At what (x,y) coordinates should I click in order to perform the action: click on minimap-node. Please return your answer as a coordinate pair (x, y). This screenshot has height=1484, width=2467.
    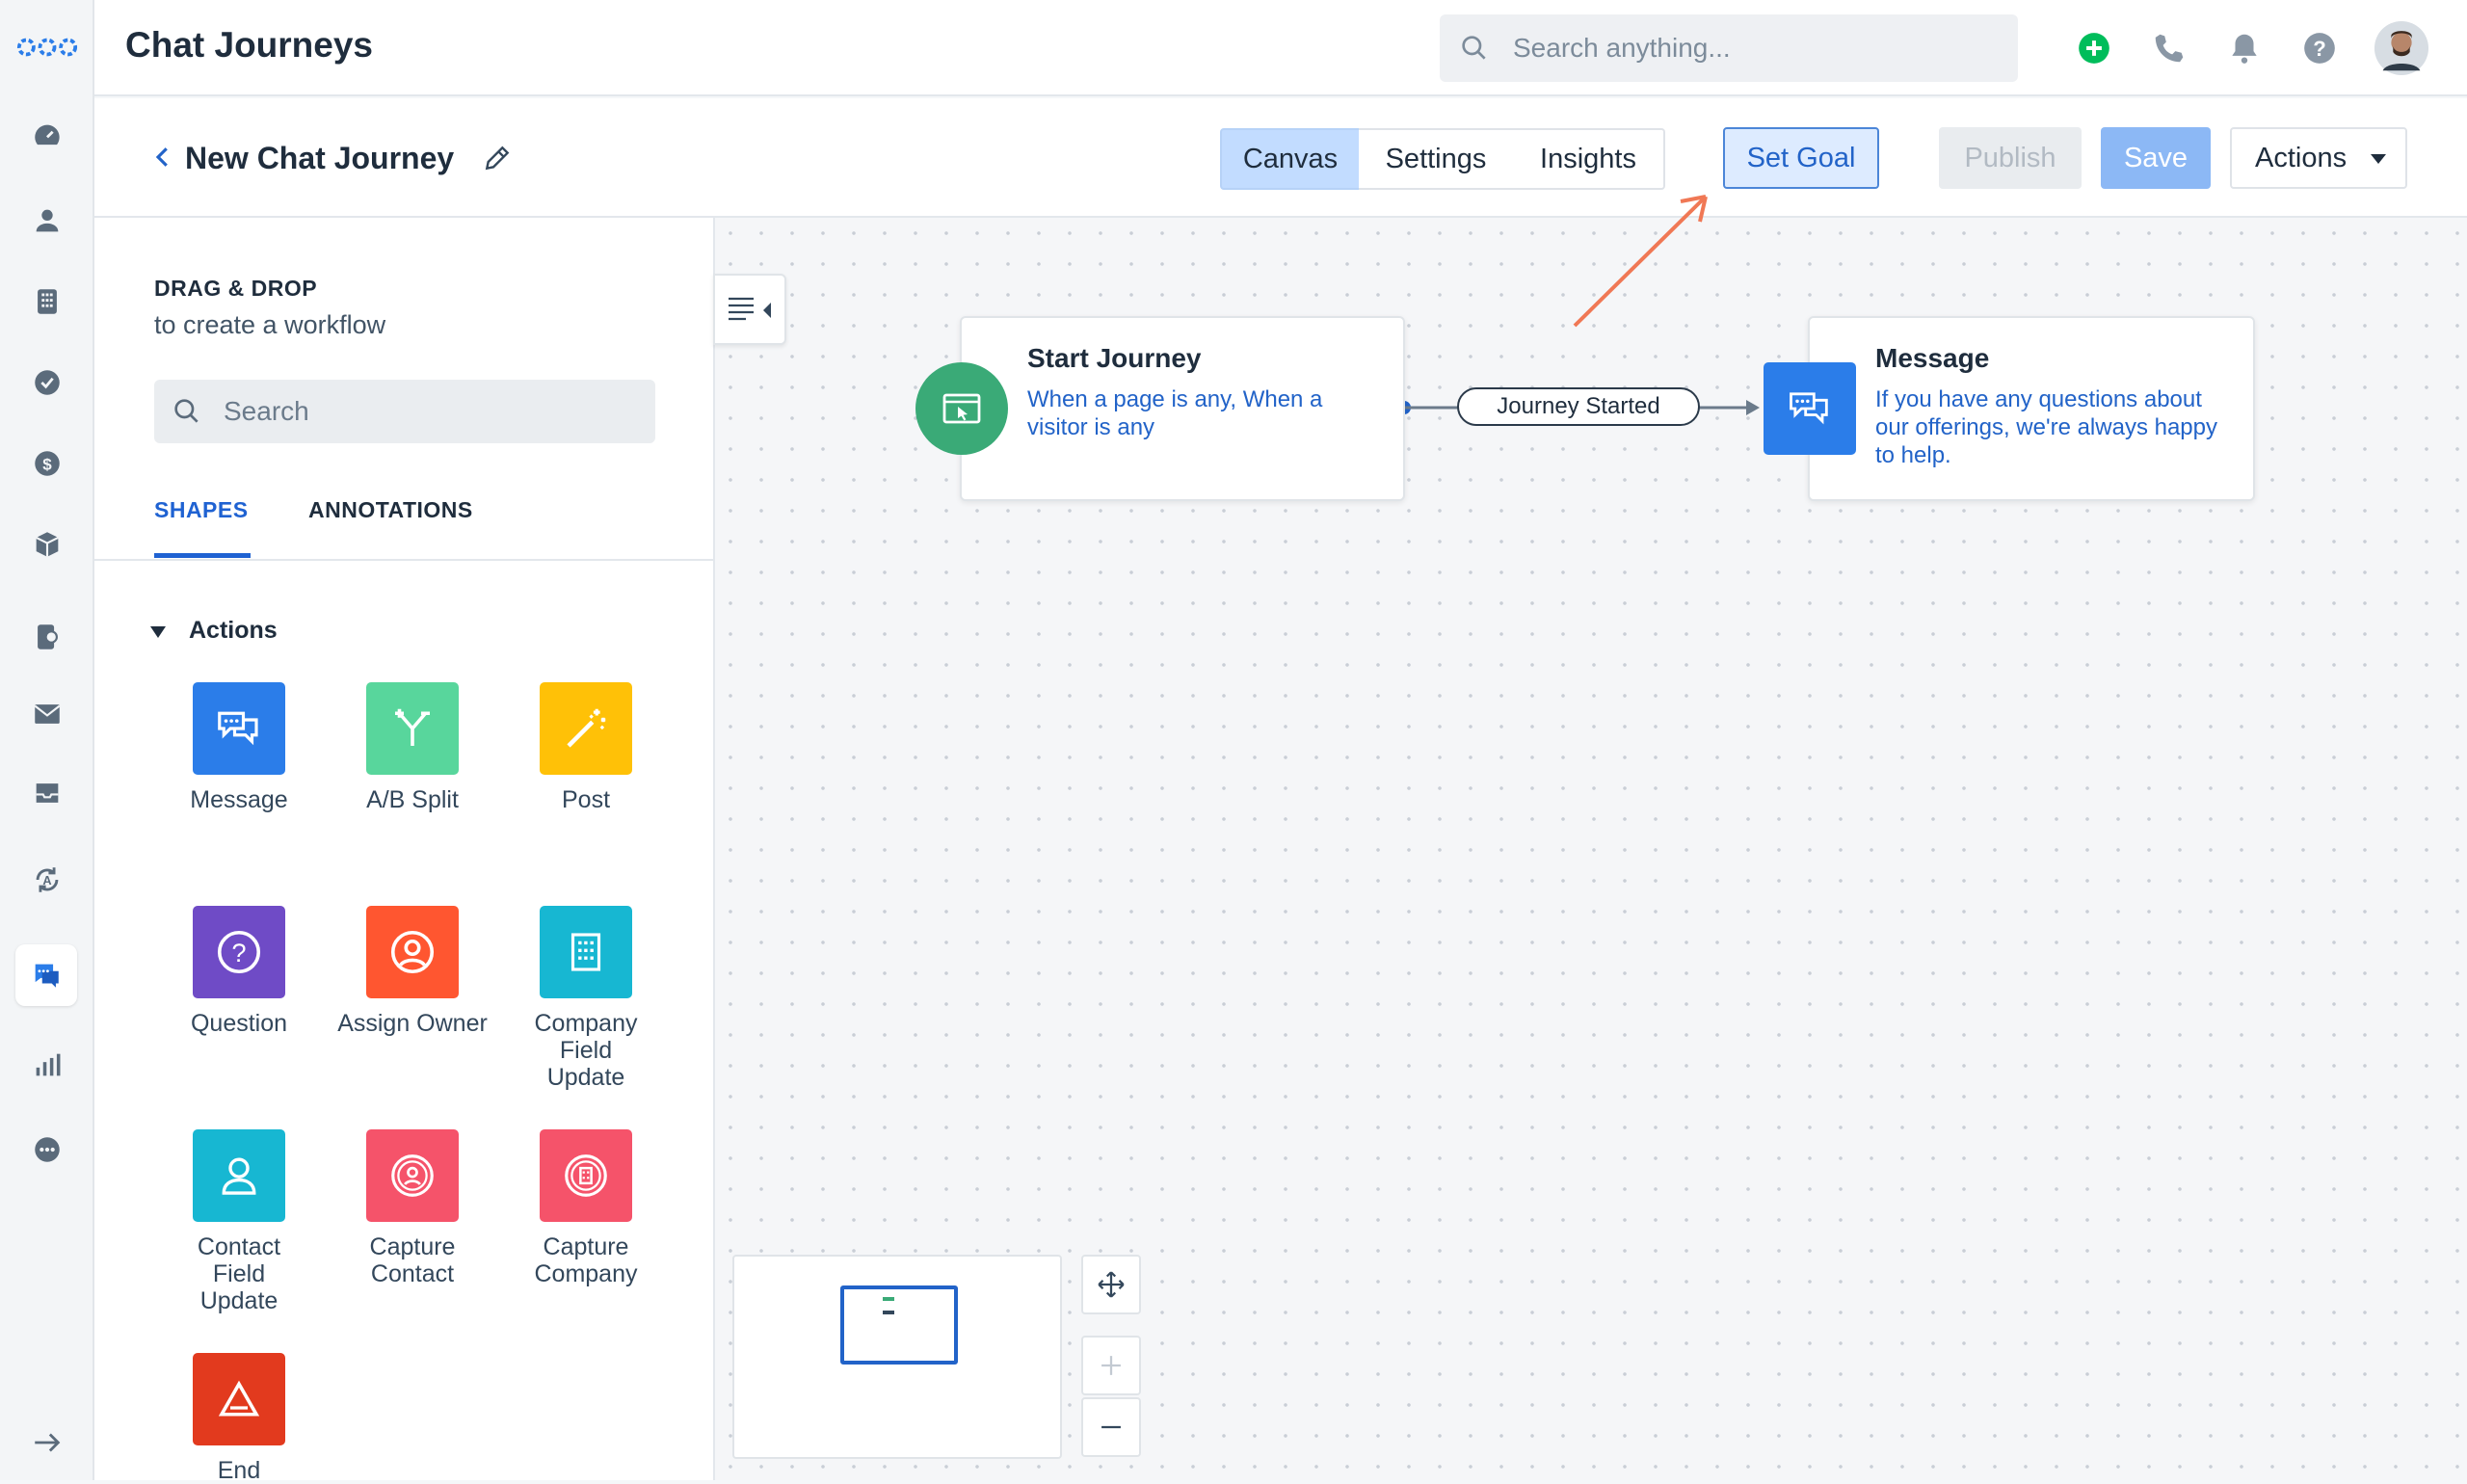
    Looking at the image, I should click on (888, 1312).